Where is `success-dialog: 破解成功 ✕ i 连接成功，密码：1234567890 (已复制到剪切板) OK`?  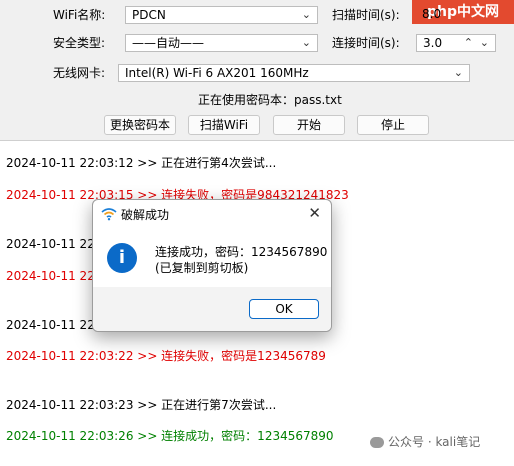 success-dialog: 破解成功 ✕ i 连接成功，密码：1234567890 (已复制到剪切板) OK is located at coordinates (212, 265).